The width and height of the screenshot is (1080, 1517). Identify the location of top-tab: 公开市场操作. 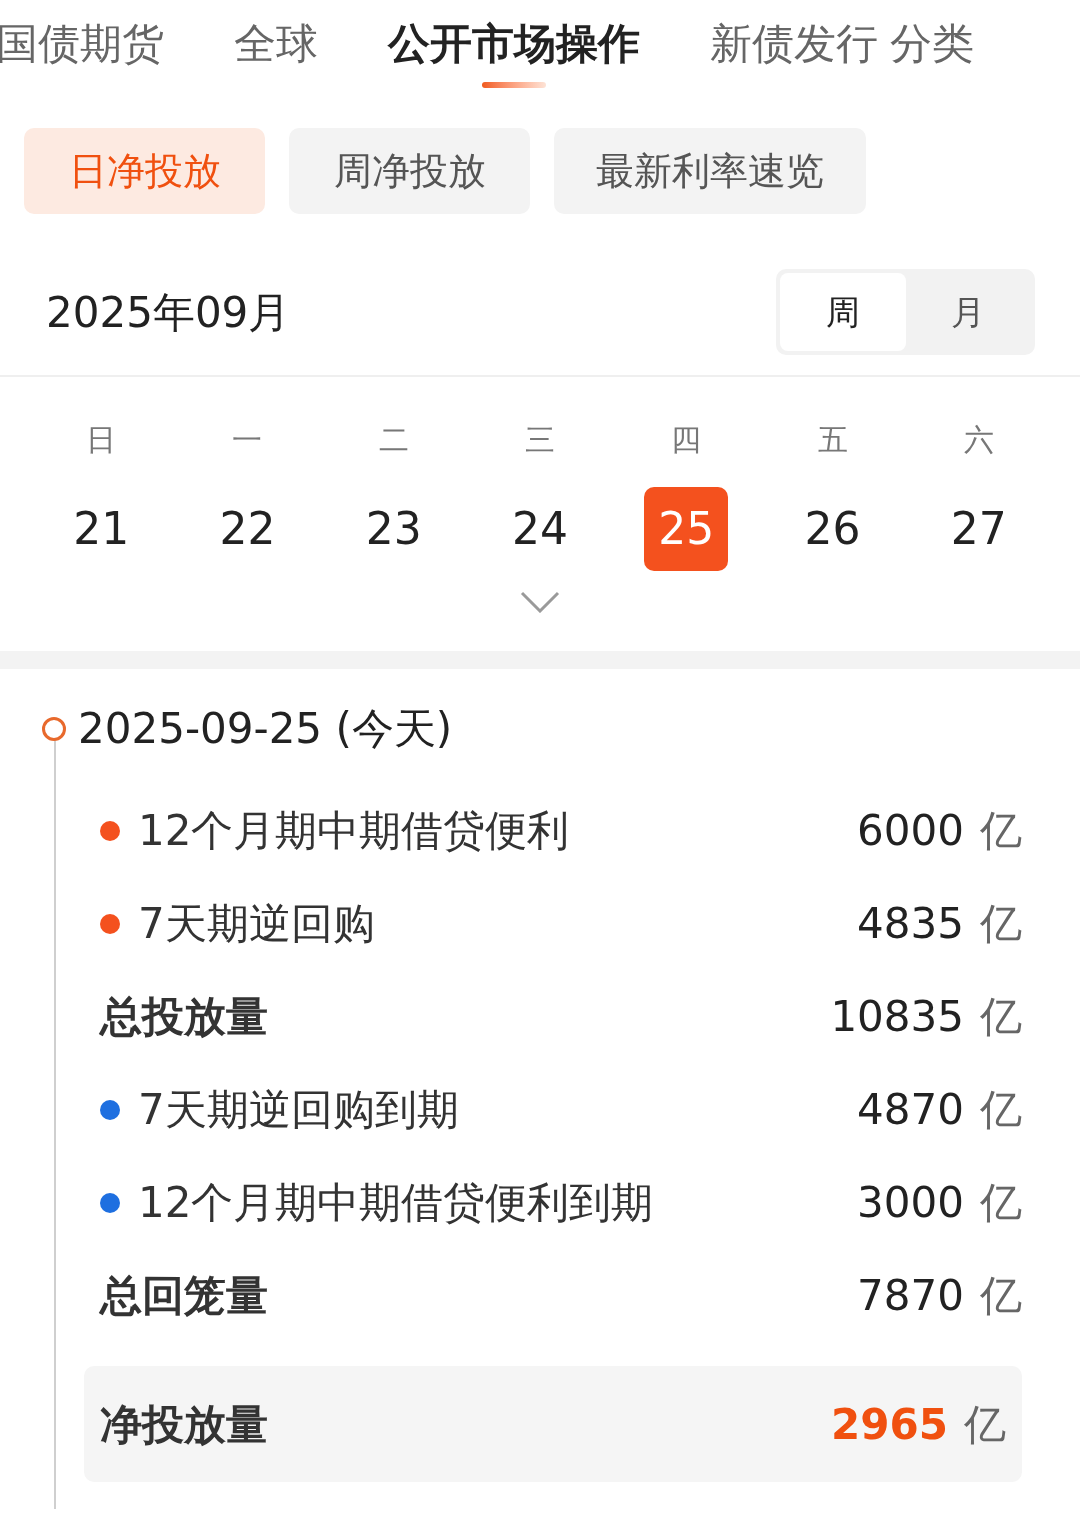
(514, 44).